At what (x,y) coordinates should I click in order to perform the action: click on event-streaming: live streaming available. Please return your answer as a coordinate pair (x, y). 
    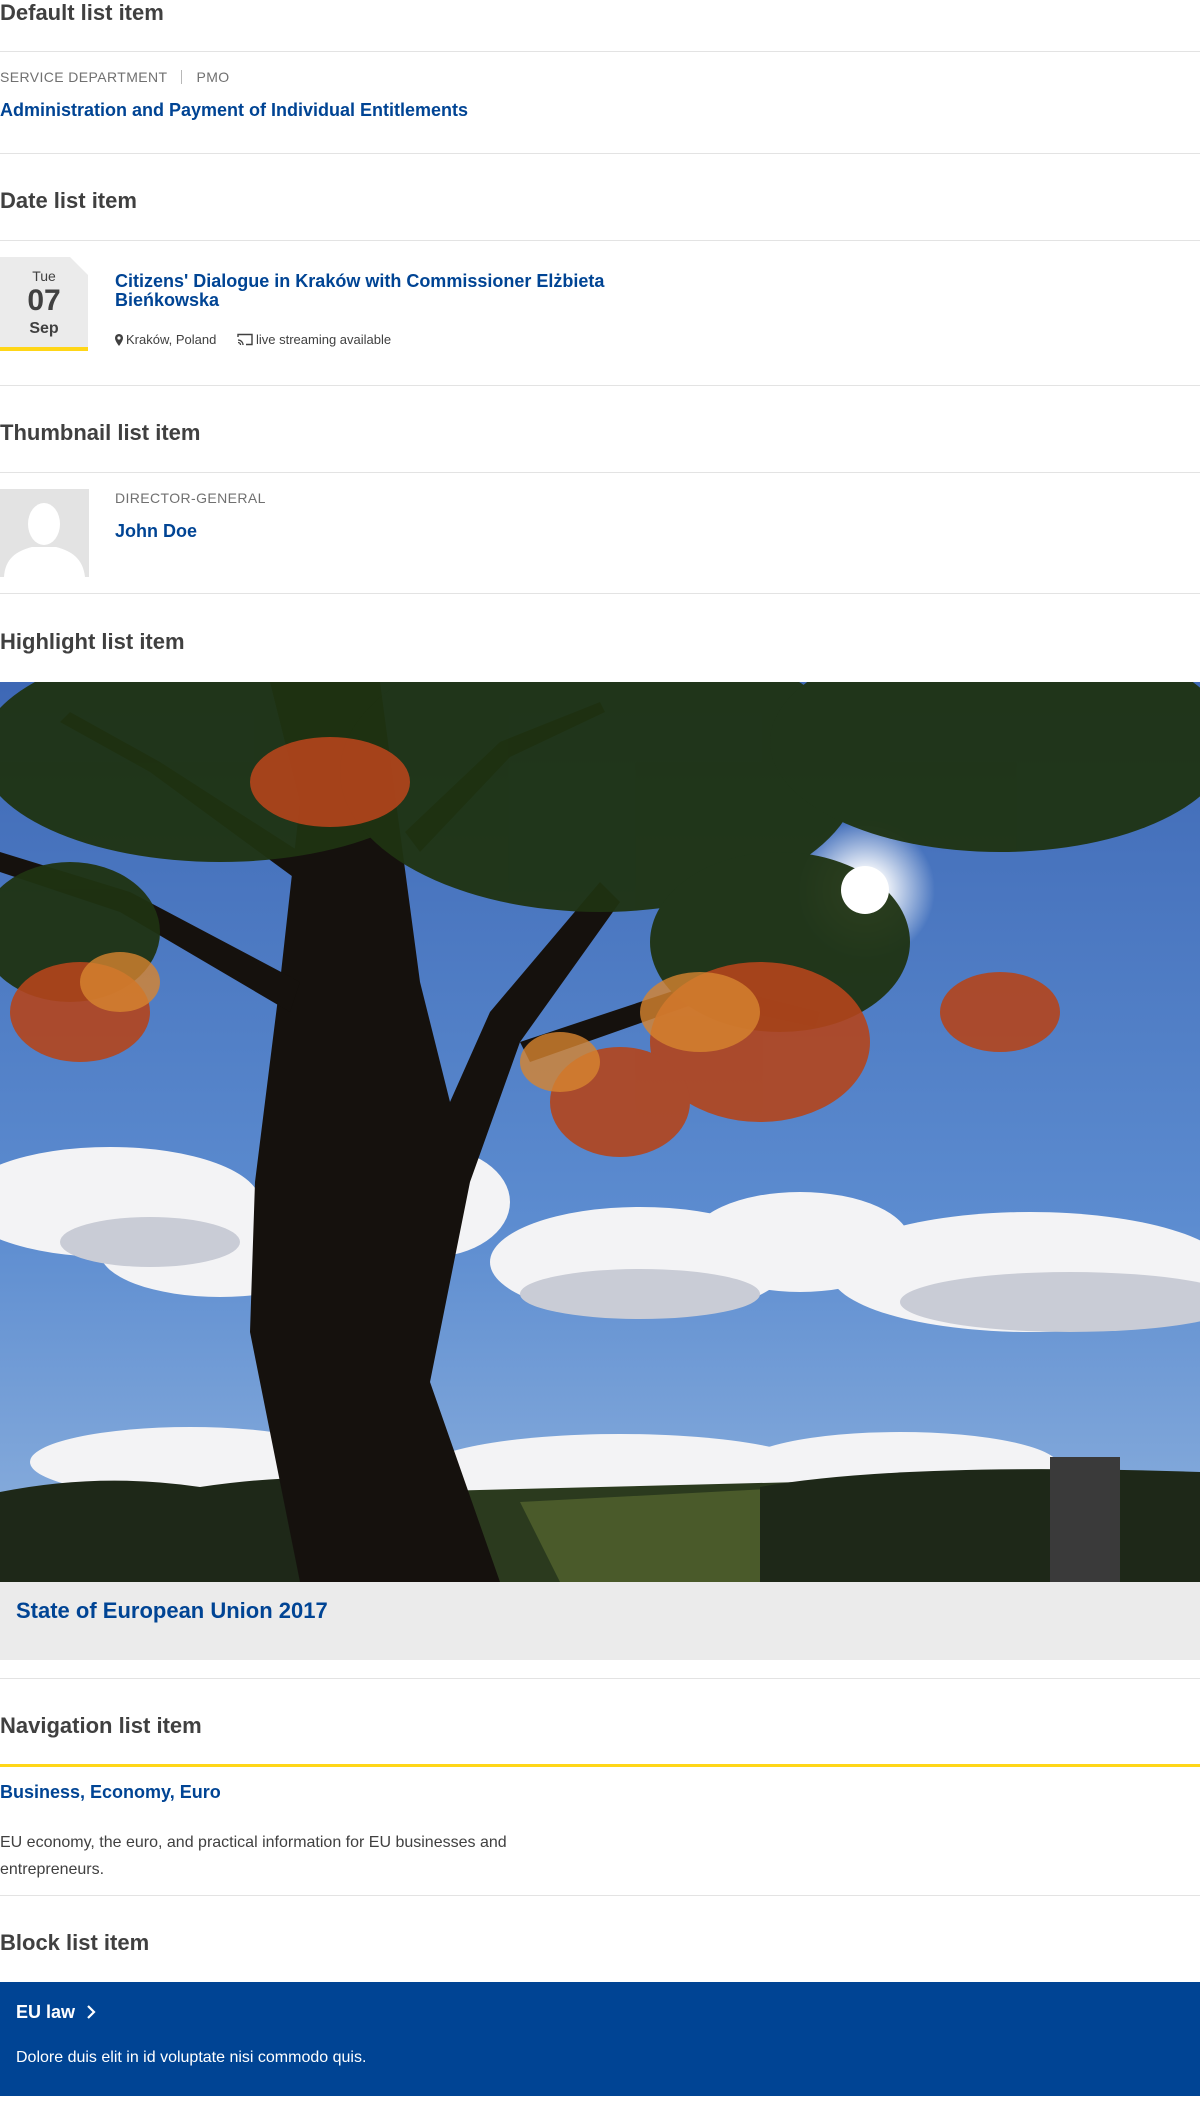
    Looking at the image, I should click on (314, 339).